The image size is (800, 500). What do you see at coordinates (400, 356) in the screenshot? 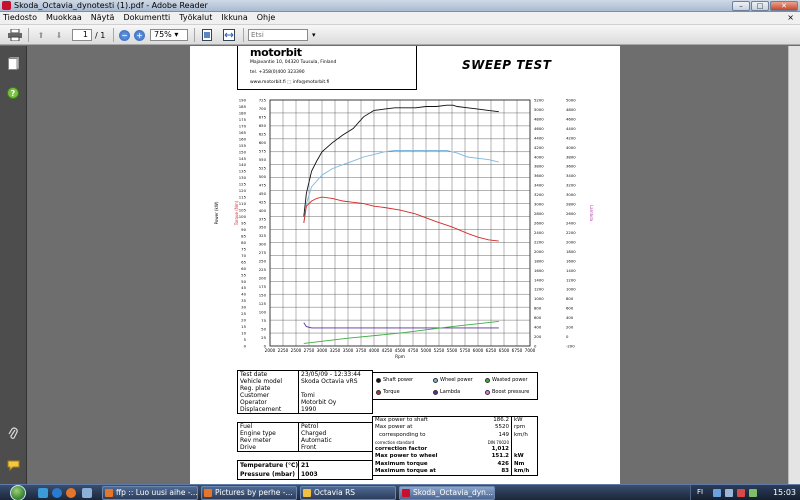
I see `x-axis-label: Rpm` at bounding box center [400, 356].